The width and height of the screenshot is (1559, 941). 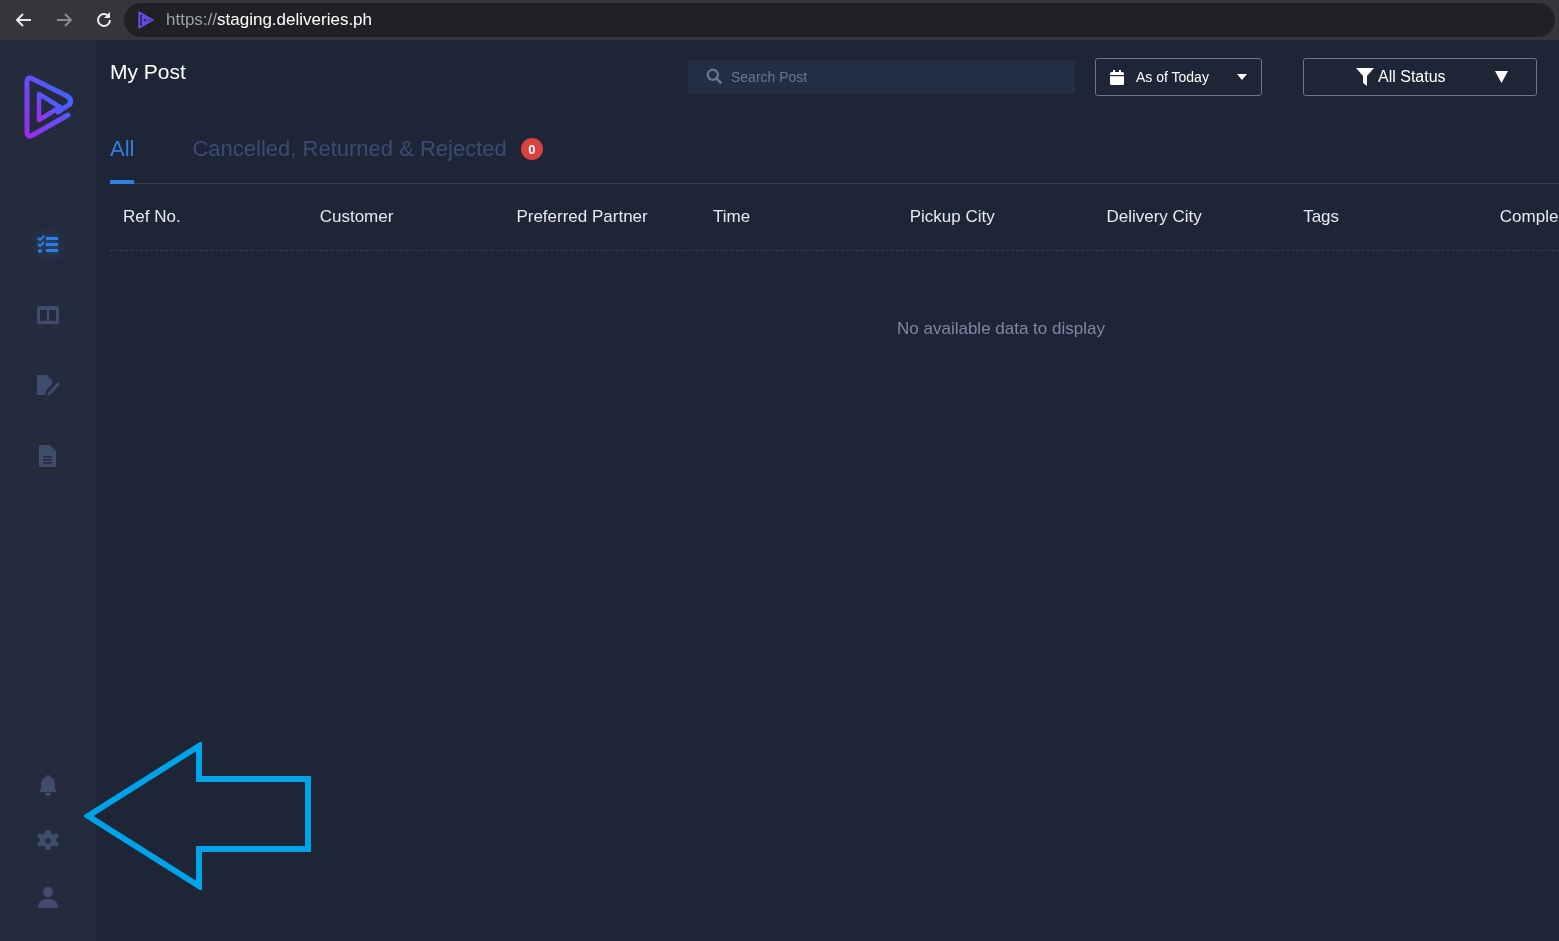 I want to click on signature-icon, so click(x=48, y=386).